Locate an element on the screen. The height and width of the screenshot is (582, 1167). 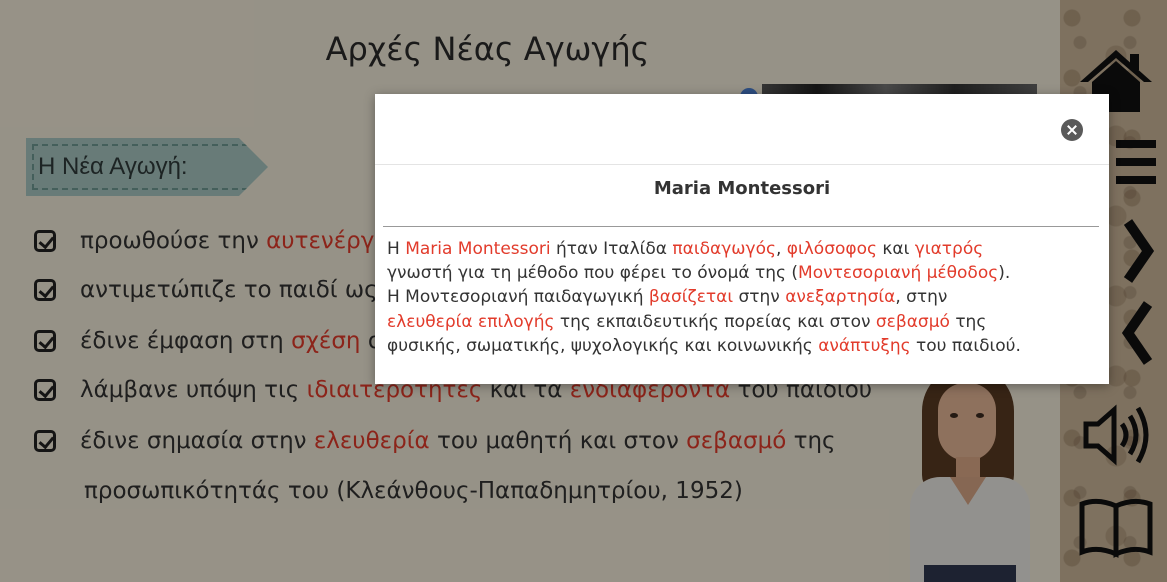
modal-title-divider is located at coordinates (741, 226).